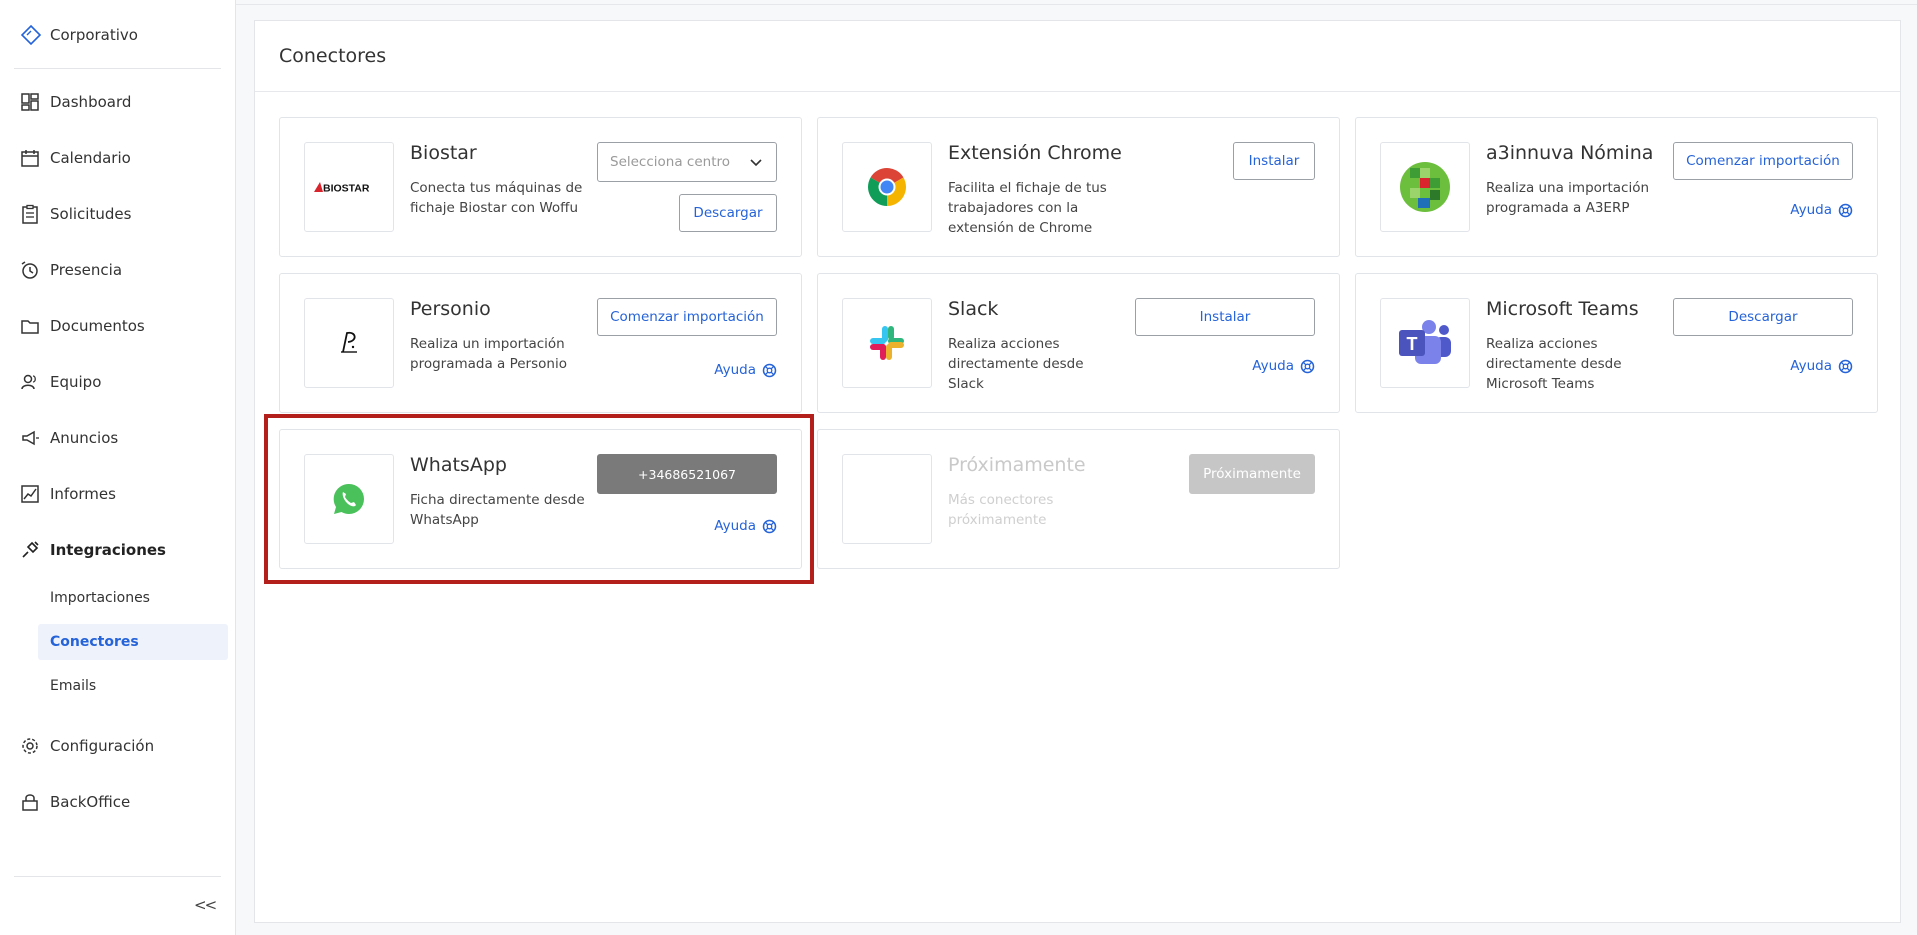  What do you see at coordinates (90, 802) in the screenshot?
I see `sidebar-item-label: BackOffice` at bounding box center [90, 802].